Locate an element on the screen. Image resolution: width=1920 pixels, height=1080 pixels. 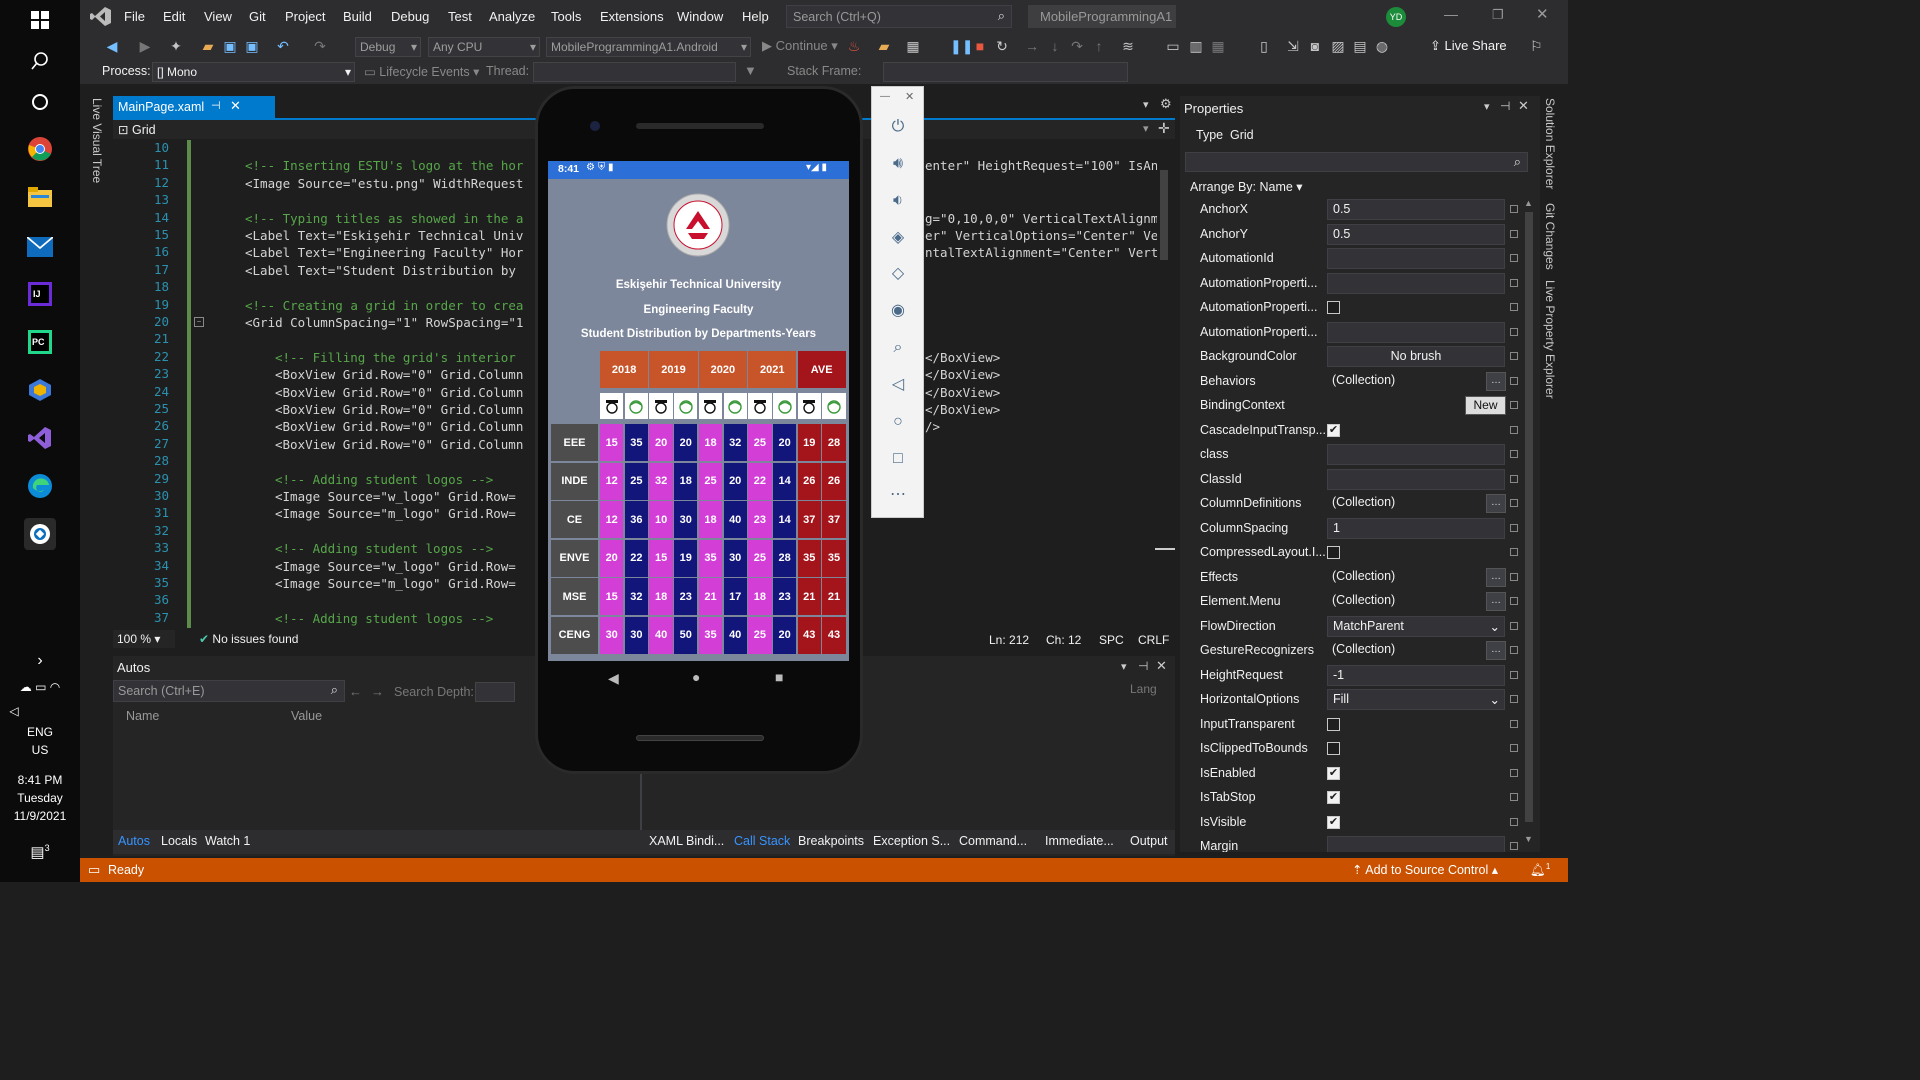
scroll-up-icon: ▲ is located at coordinates (1528, 203).